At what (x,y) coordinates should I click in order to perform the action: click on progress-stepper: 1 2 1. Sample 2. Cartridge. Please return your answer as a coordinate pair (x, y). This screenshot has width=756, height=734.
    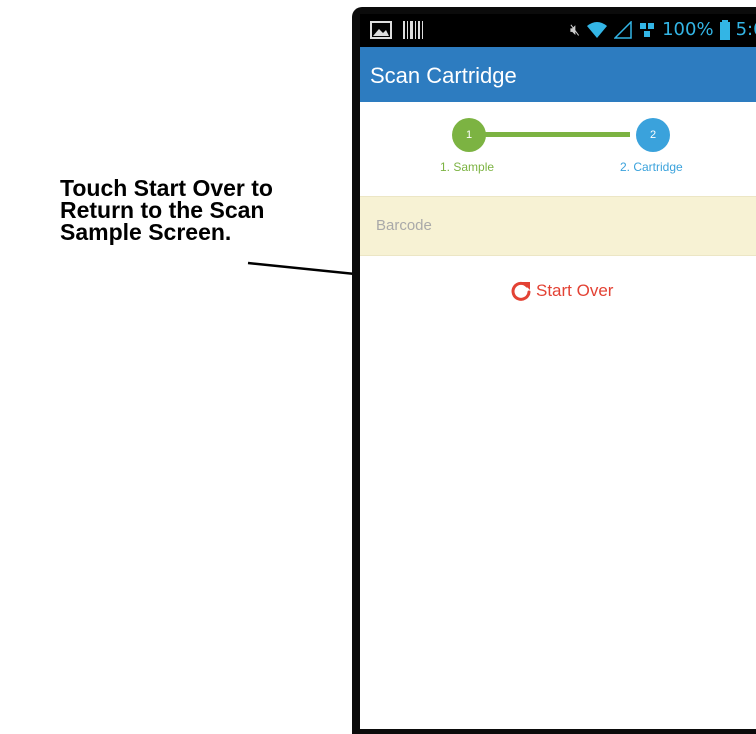
    Looking at the image, I should click on (558, 148).